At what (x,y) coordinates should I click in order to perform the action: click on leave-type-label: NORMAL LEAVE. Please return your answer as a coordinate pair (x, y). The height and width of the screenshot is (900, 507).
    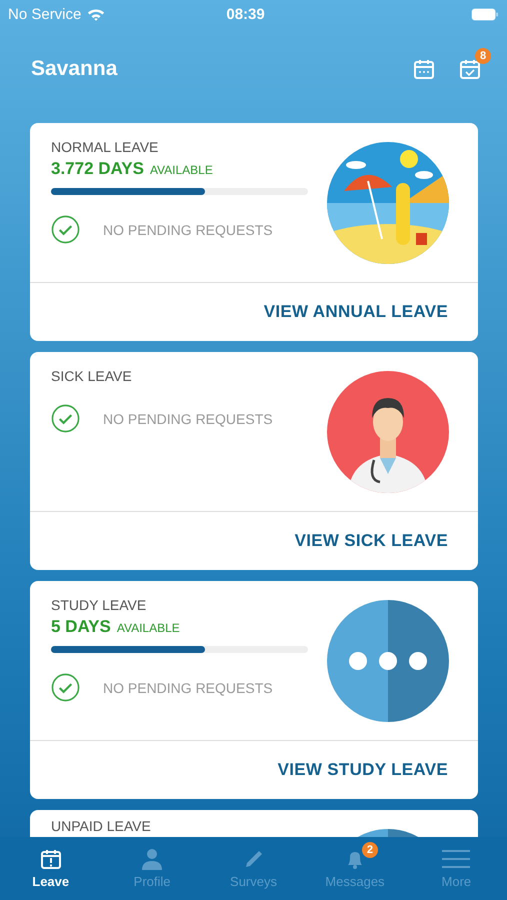
    Looking at the image, I should click on (105, 147).